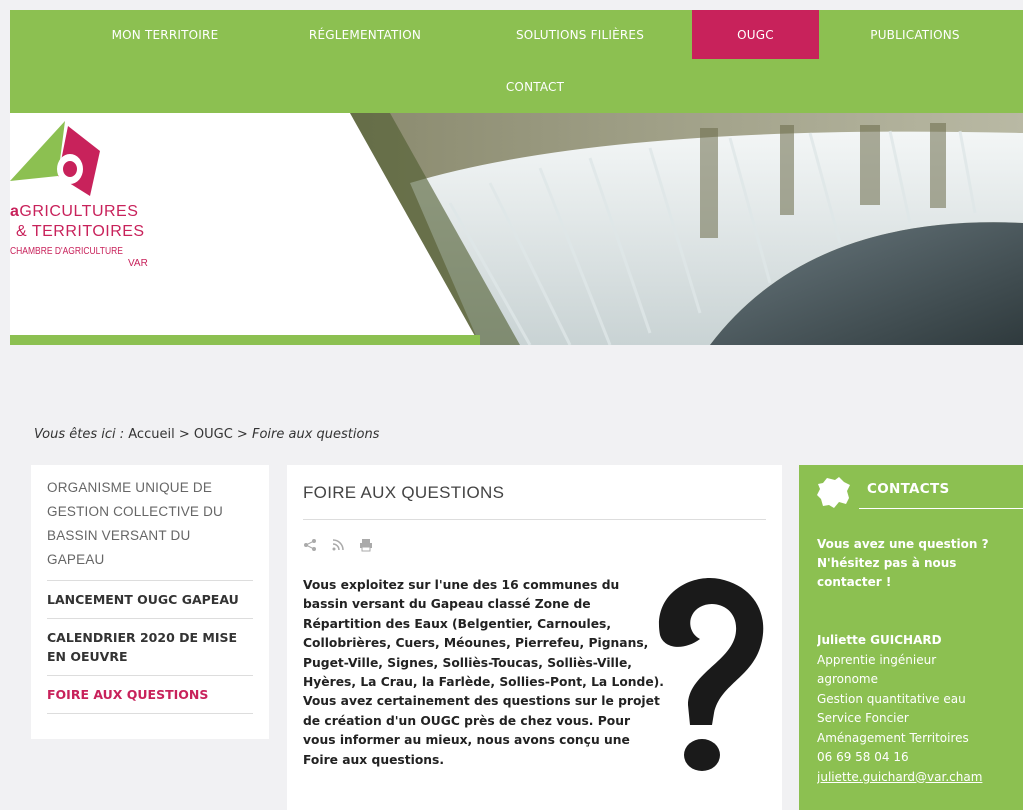 The height and width of the screenshot is (810, 1023). Describe the element at coordinates (534, 547) in the screenshot. I see `article-toolbar` at that location.